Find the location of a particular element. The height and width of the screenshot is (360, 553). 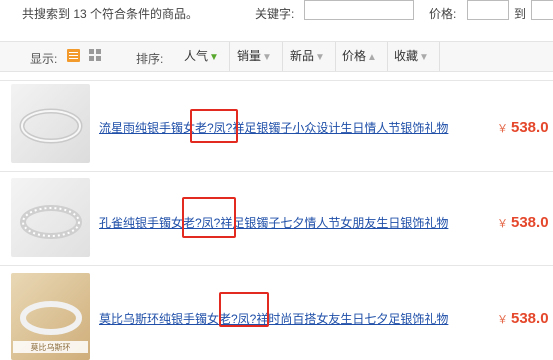

search-bar: 共搜索到 13 个符合条件的商品。 关键字: 价格: 到 is located at coordinates (276, 15).